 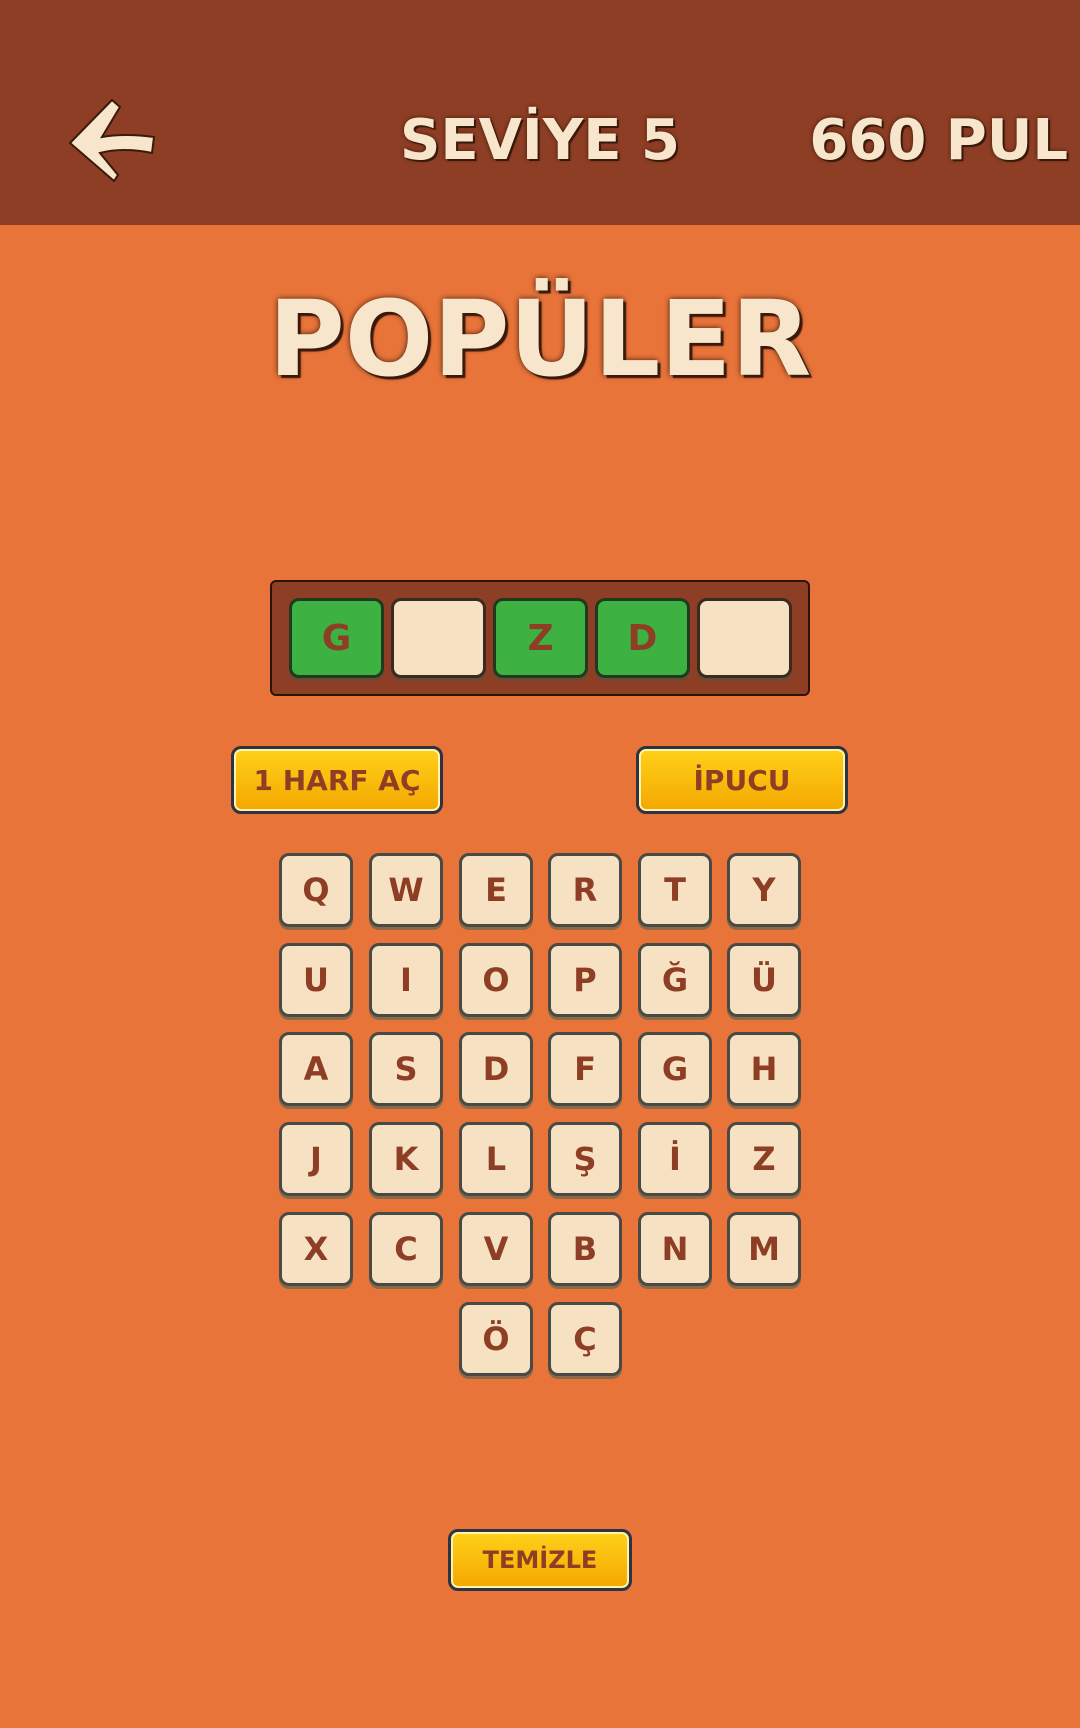 What do you see at coordinates (585, 890) in the screenshot?
I see `key: R` at bounding box center [585, 890].